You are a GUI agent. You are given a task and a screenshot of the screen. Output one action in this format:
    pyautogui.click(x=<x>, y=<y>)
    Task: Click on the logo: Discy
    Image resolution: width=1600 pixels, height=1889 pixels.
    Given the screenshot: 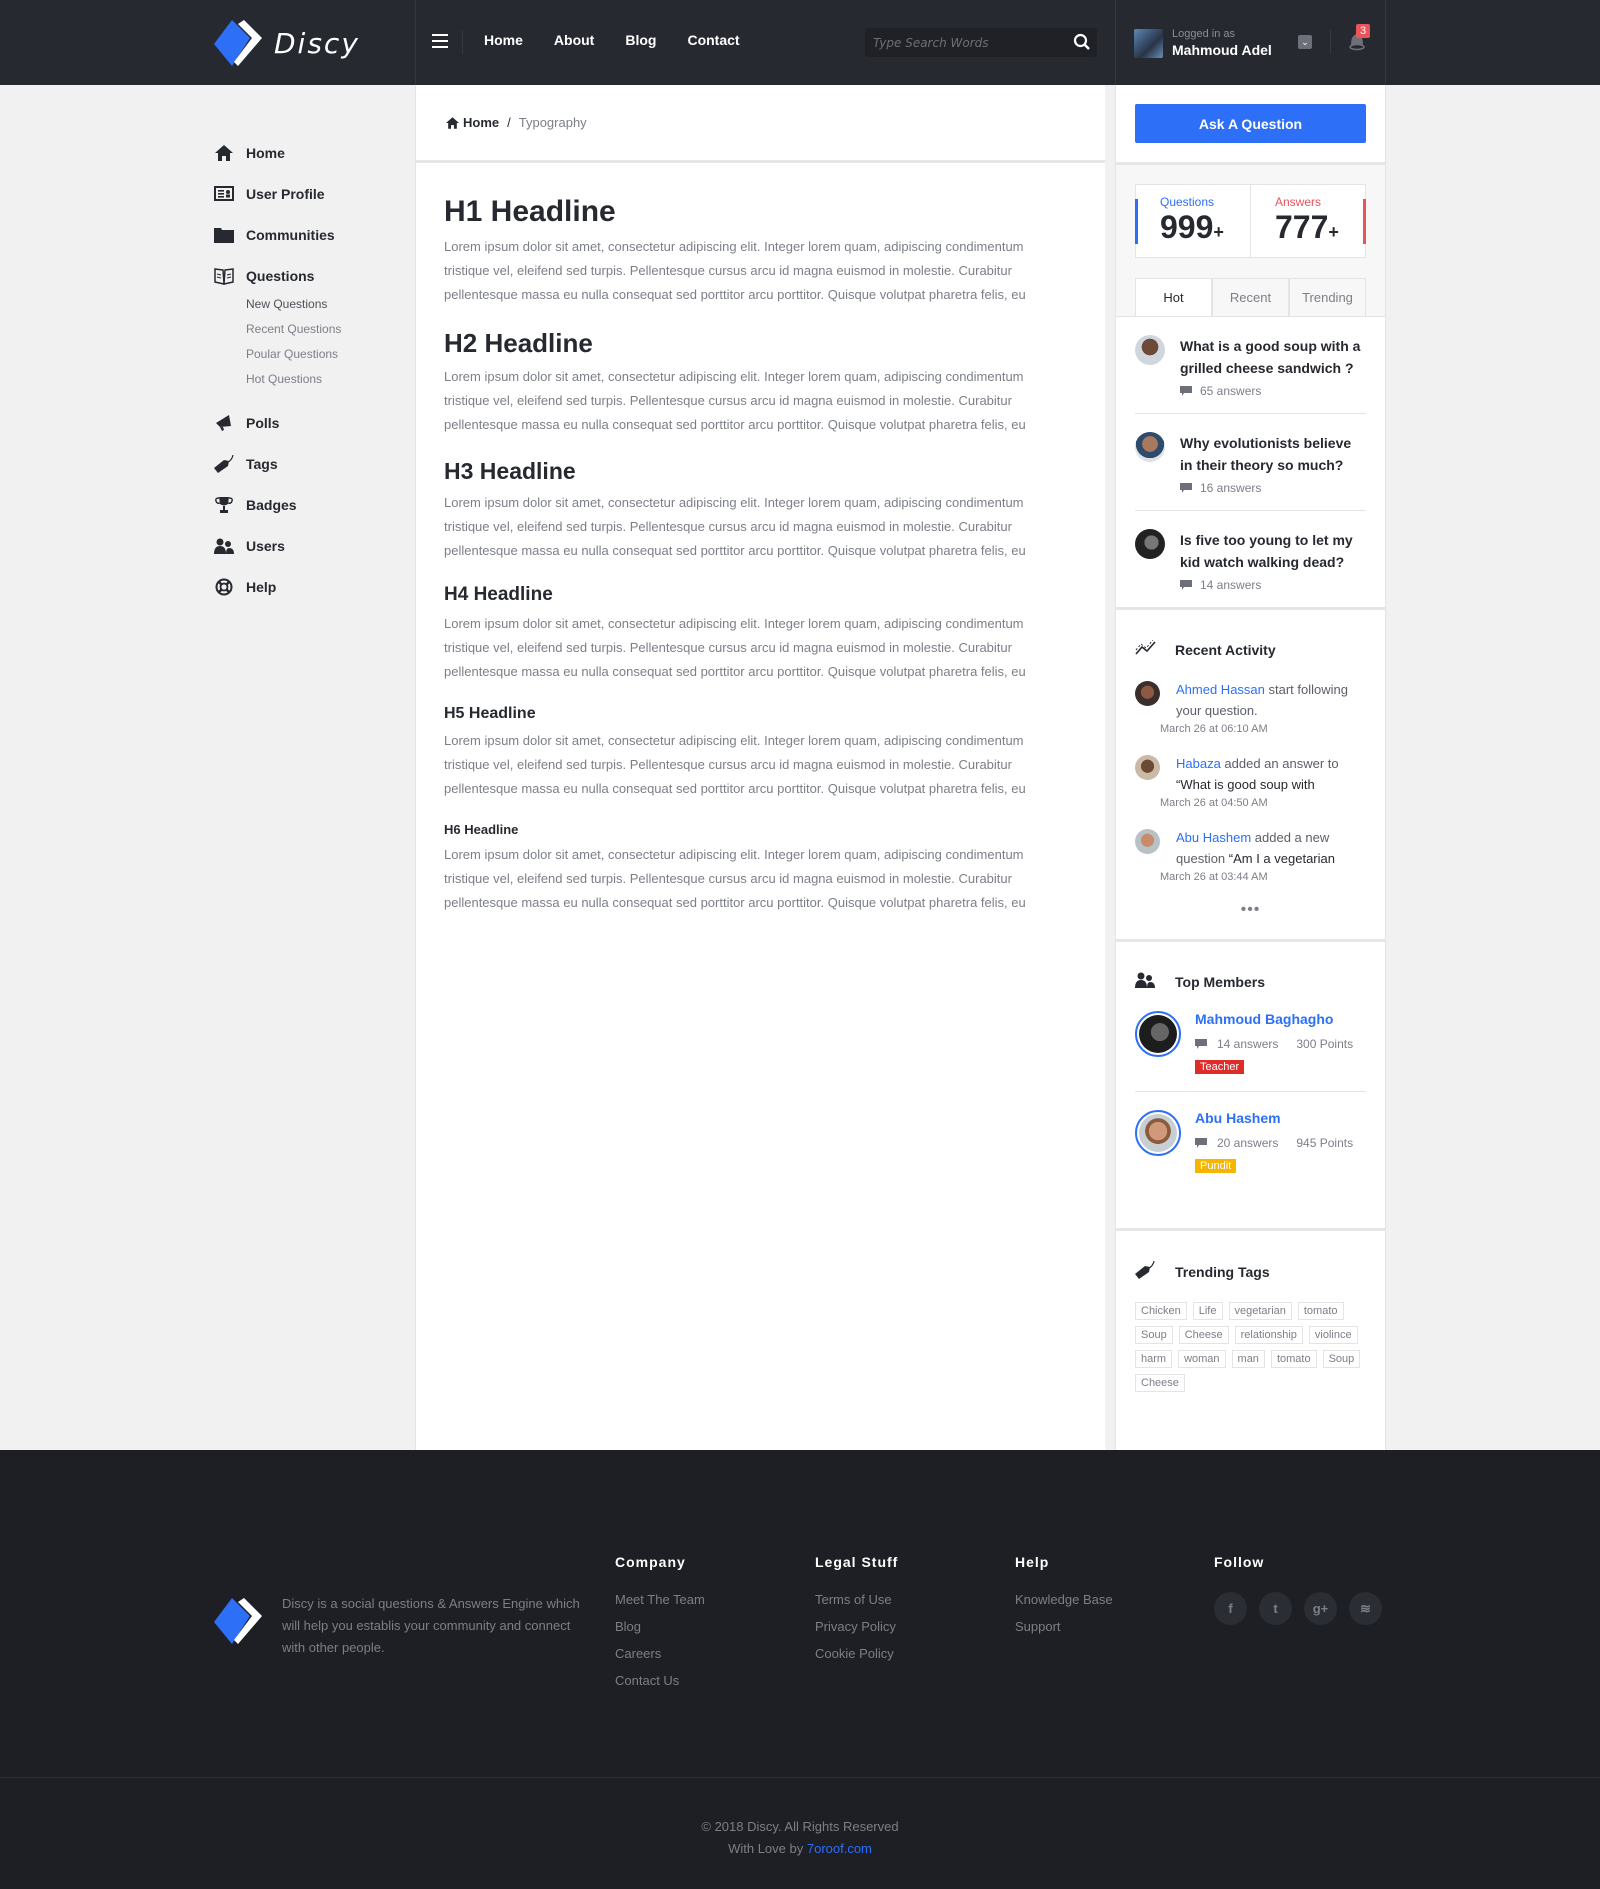 What is the action you would take?
    pyautogui.click(x=287, y=43)
    